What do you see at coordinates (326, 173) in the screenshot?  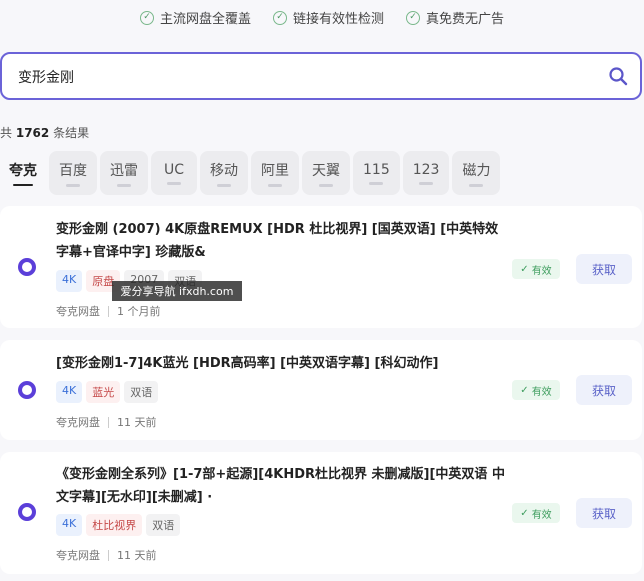 I see `tab-tianyi: 天翼` at bounding box center [326, 173].